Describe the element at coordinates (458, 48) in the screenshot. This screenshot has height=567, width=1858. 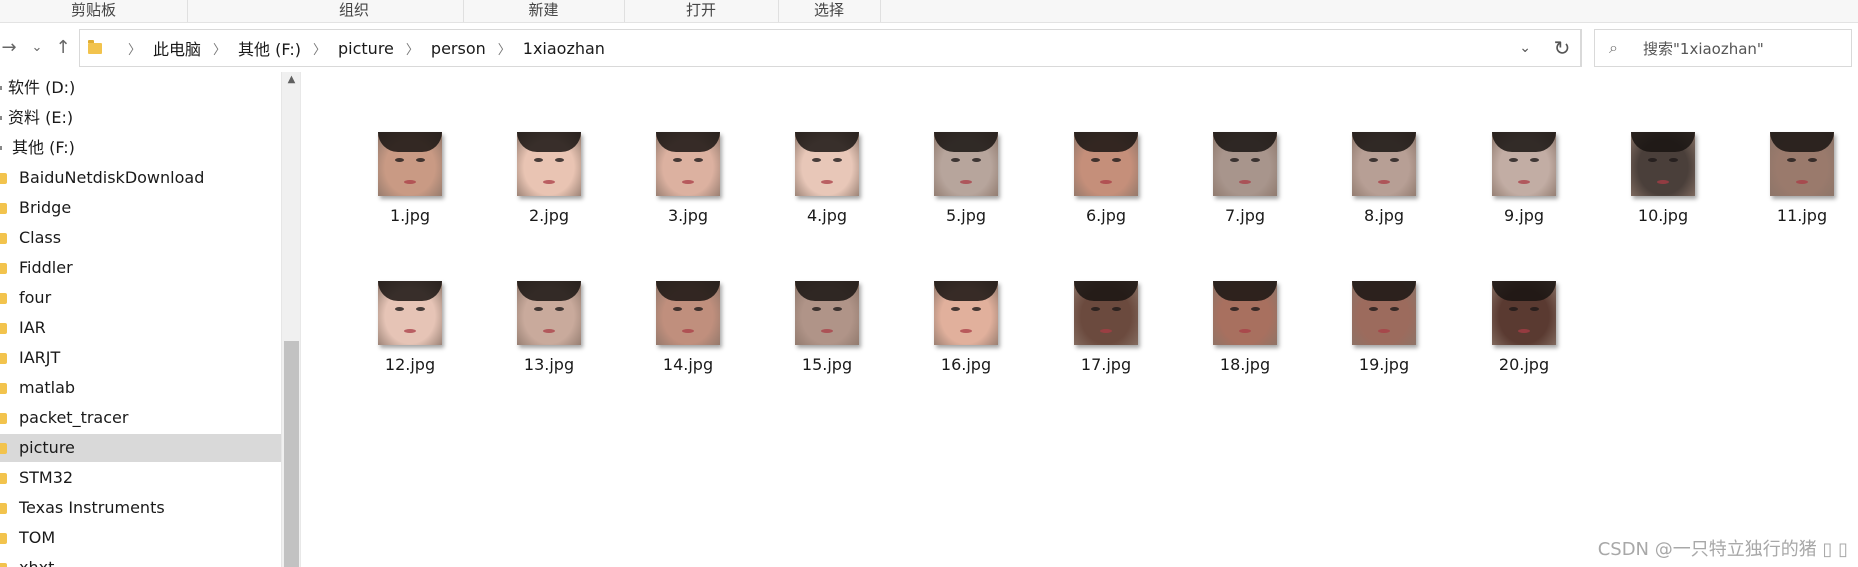
I see `breadcrumb-person: person` at that location.